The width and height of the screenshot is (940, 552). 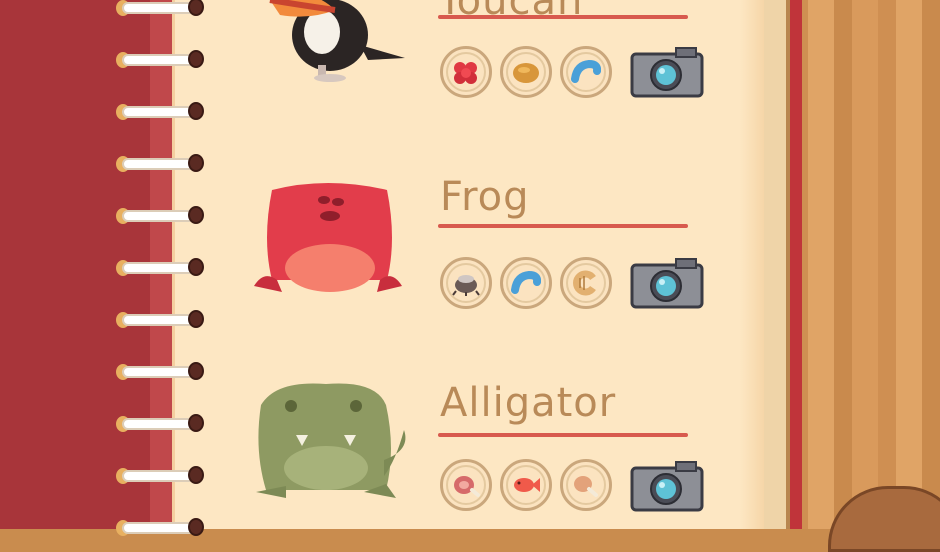 What do you see at coordinates (777, 264) in the screenshot?
I see `page-stack` at bounding box center [777, 264].